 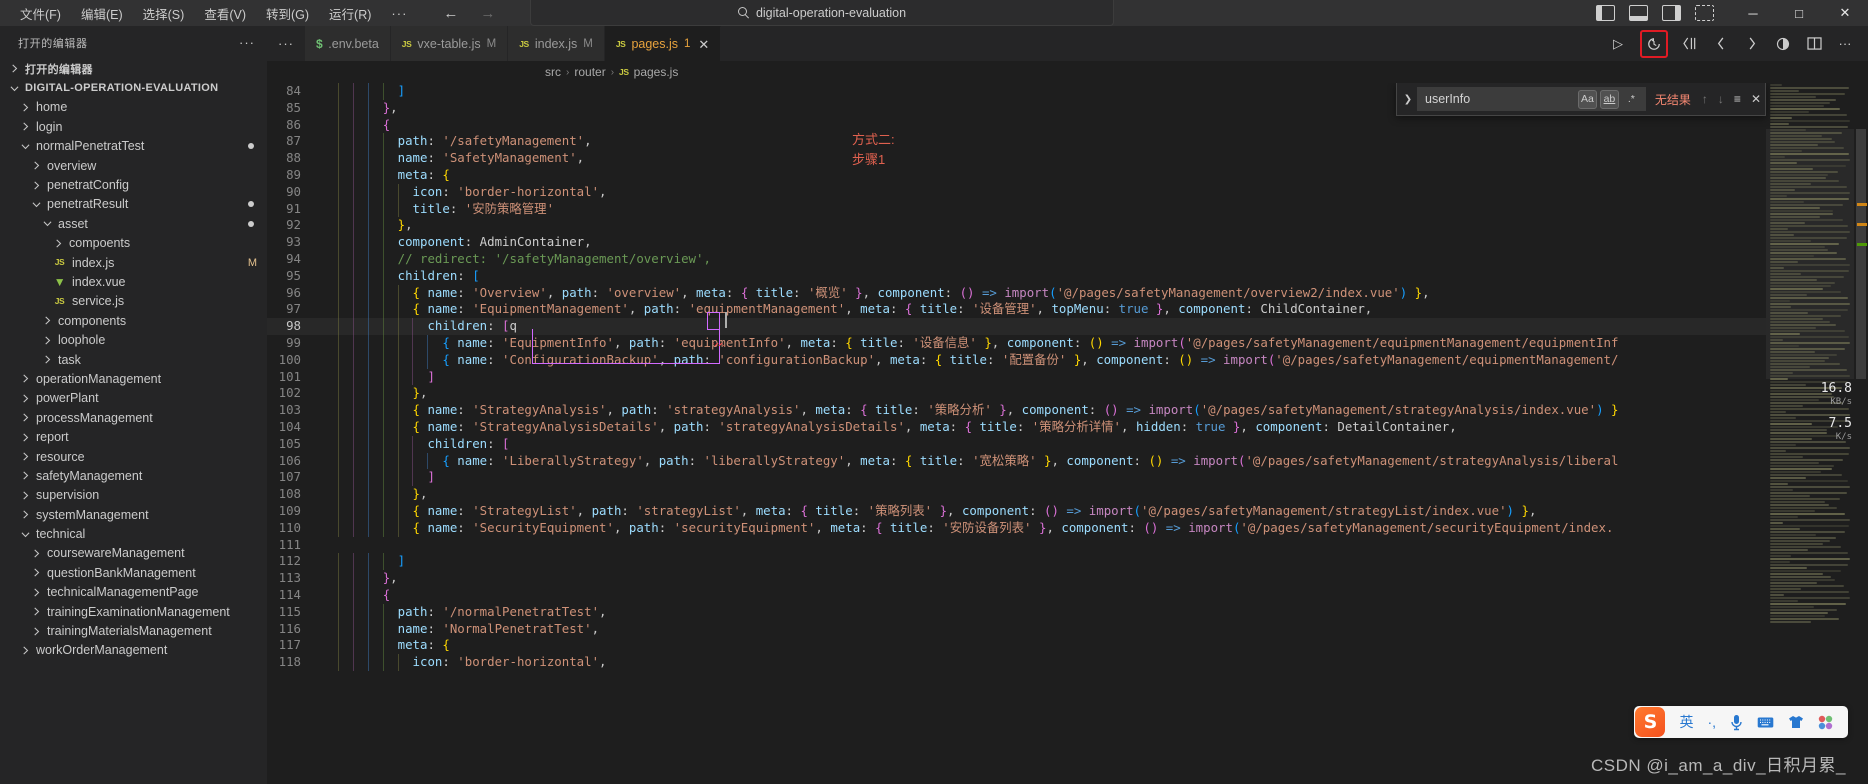 I want to click on tree-item-supervision: supervision, so click(x=133, y=495).